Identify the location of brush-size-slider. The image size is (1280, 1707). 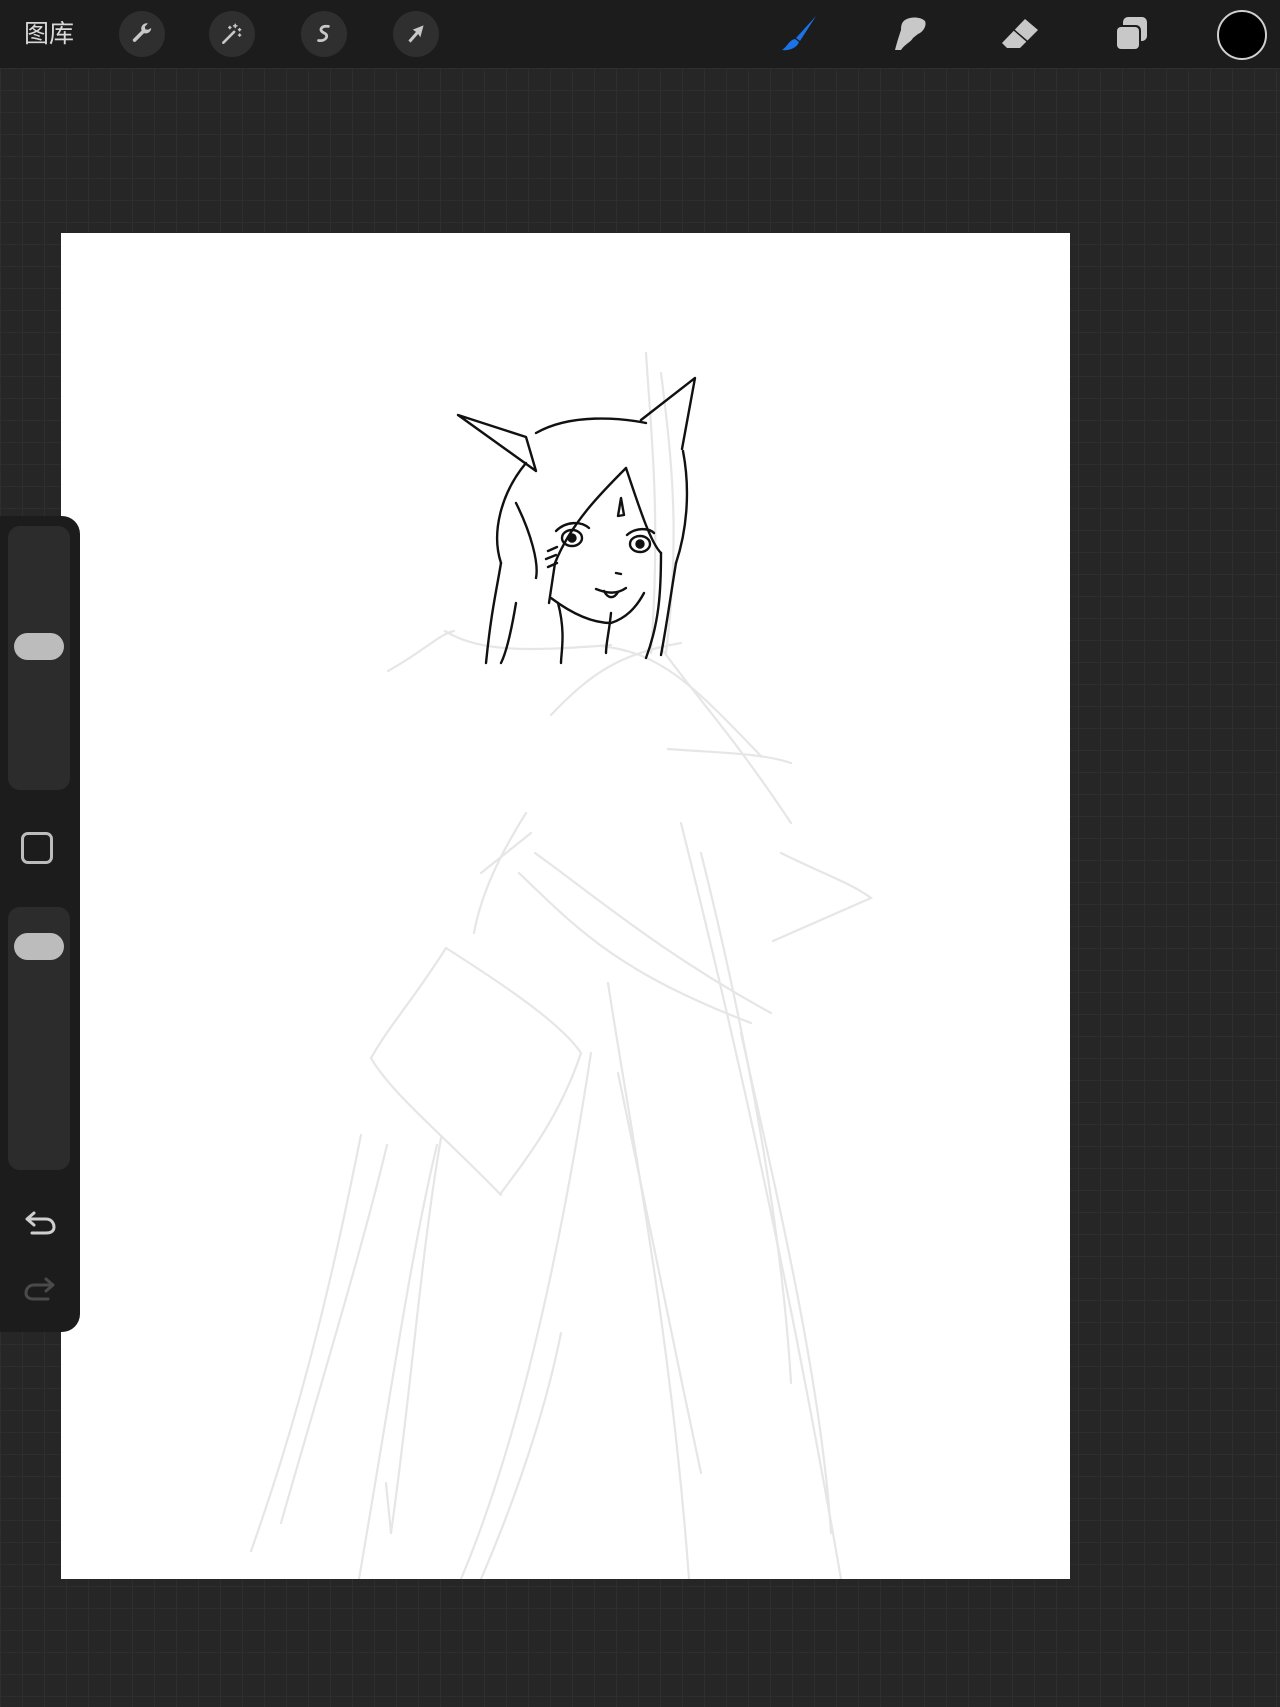
(39, 658).